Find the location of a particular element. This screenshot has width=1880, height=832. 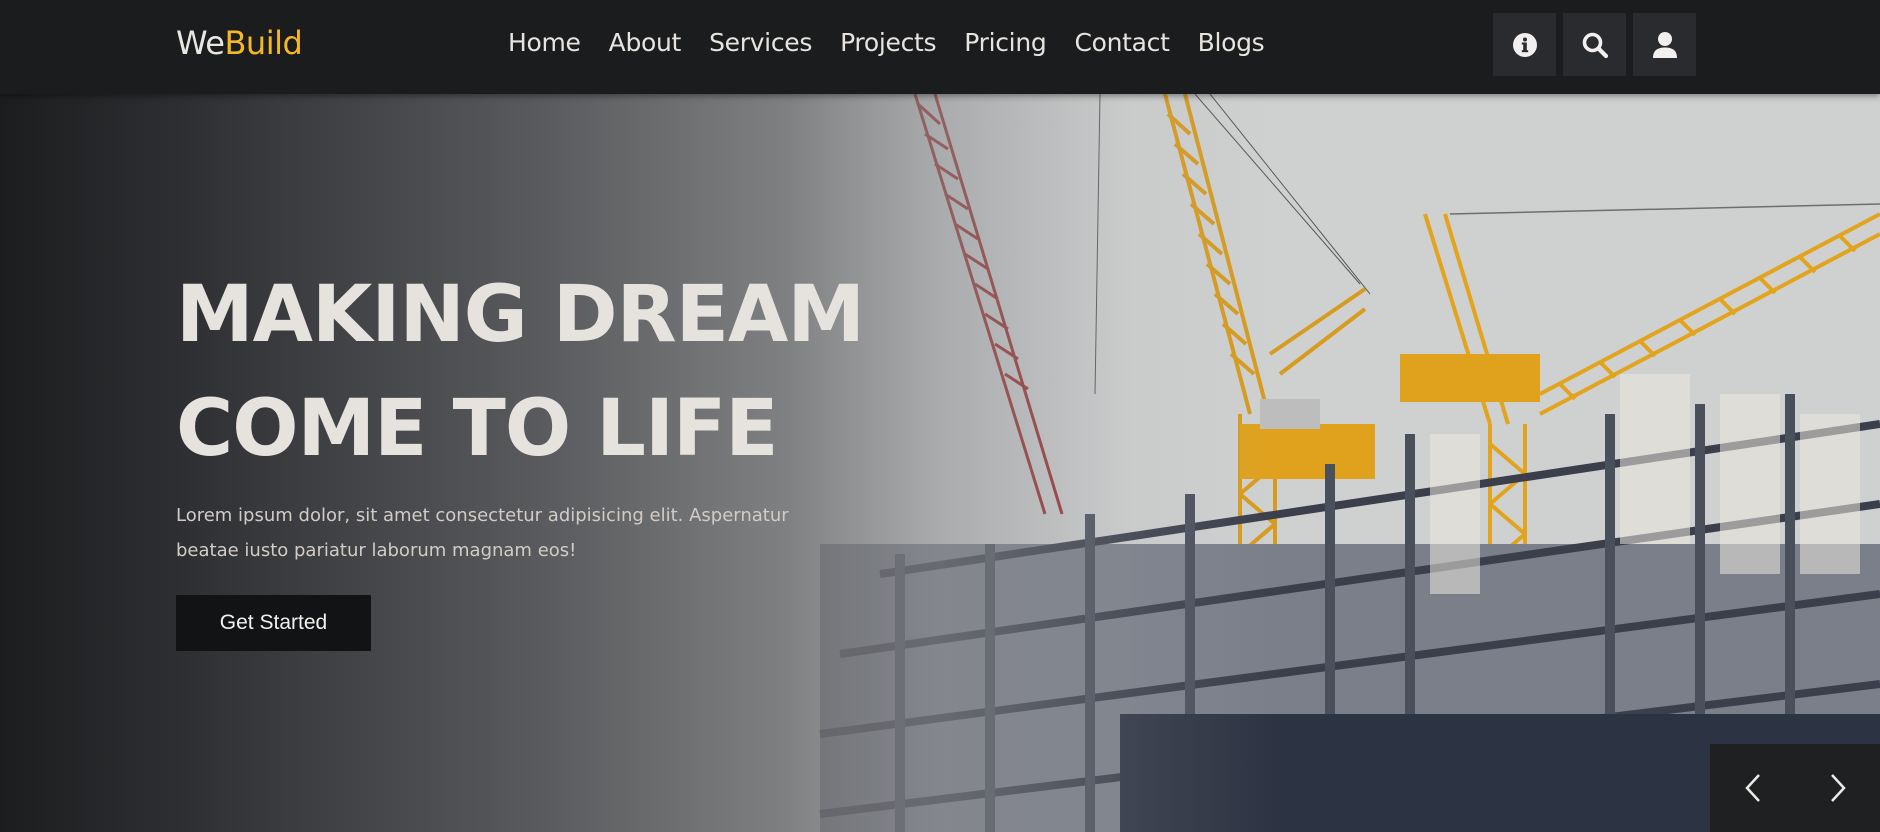

slide-next-button is located at coordinates (1838, 788).